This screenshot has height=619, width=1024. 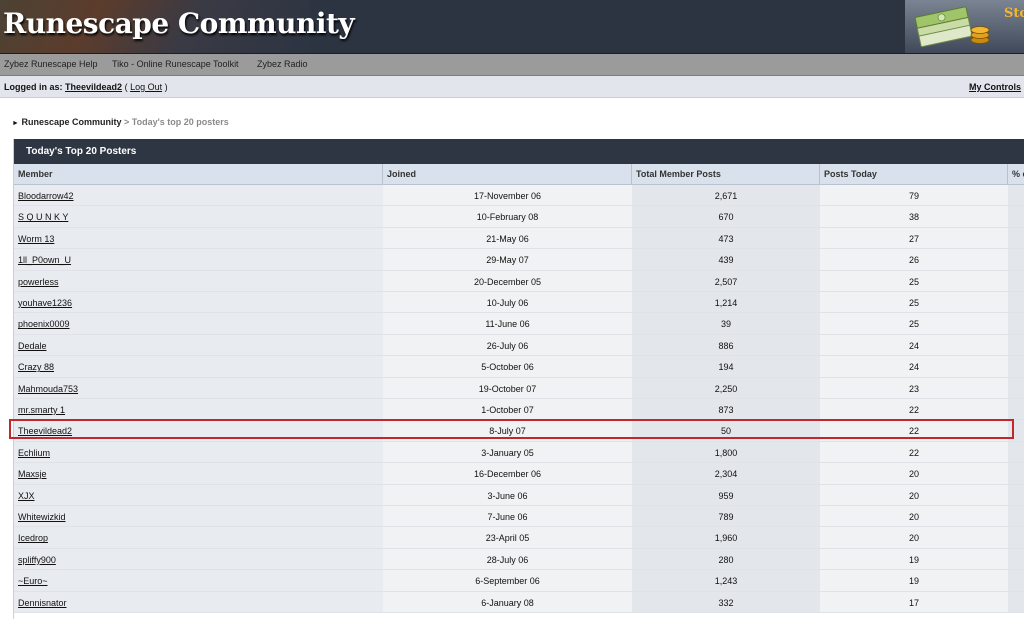 I want to click on posts-today-cell: 17, so click(x=914, y=601).